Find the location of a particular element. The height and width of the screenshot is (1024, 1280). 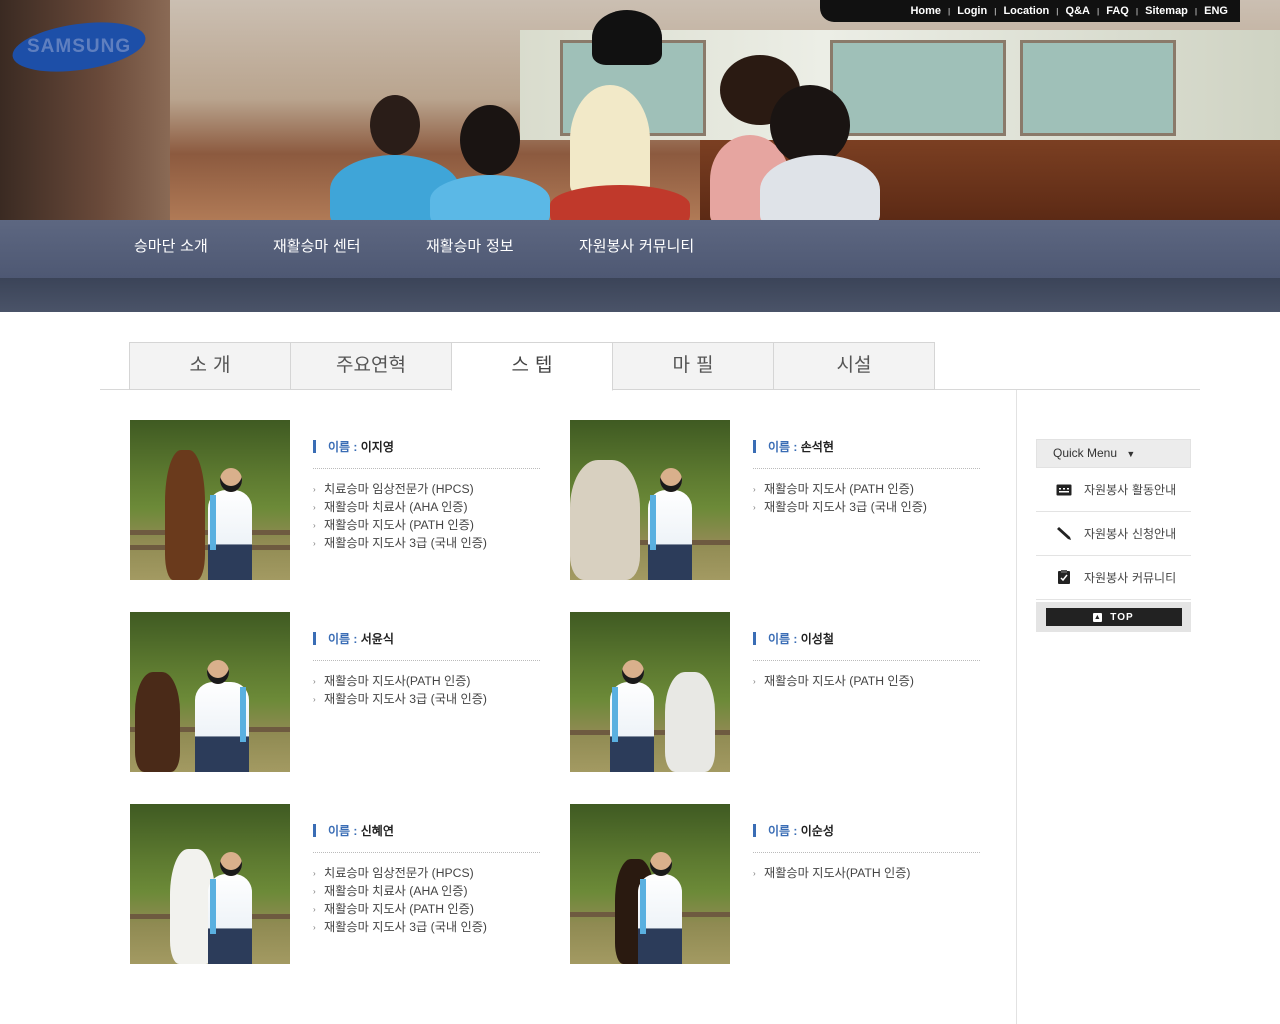

staff-name-row: 이름 : 이지영 is located at coordinates (353, 446).